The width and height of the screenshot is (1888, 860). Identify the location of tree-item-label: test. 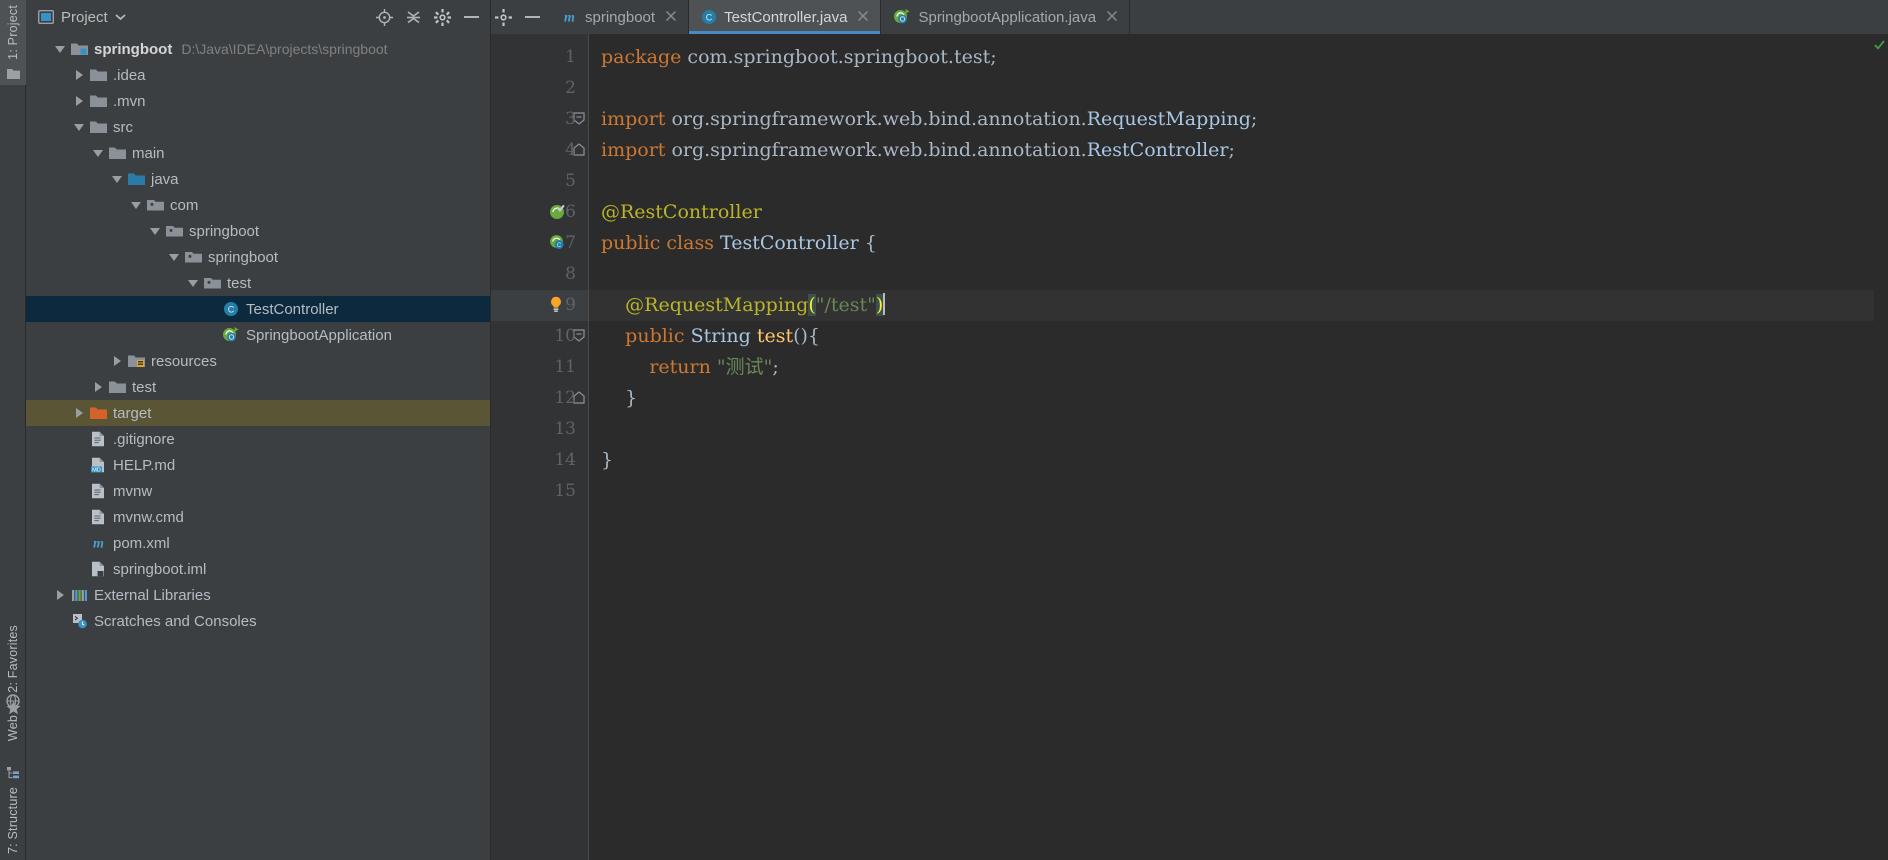
(144, 387).